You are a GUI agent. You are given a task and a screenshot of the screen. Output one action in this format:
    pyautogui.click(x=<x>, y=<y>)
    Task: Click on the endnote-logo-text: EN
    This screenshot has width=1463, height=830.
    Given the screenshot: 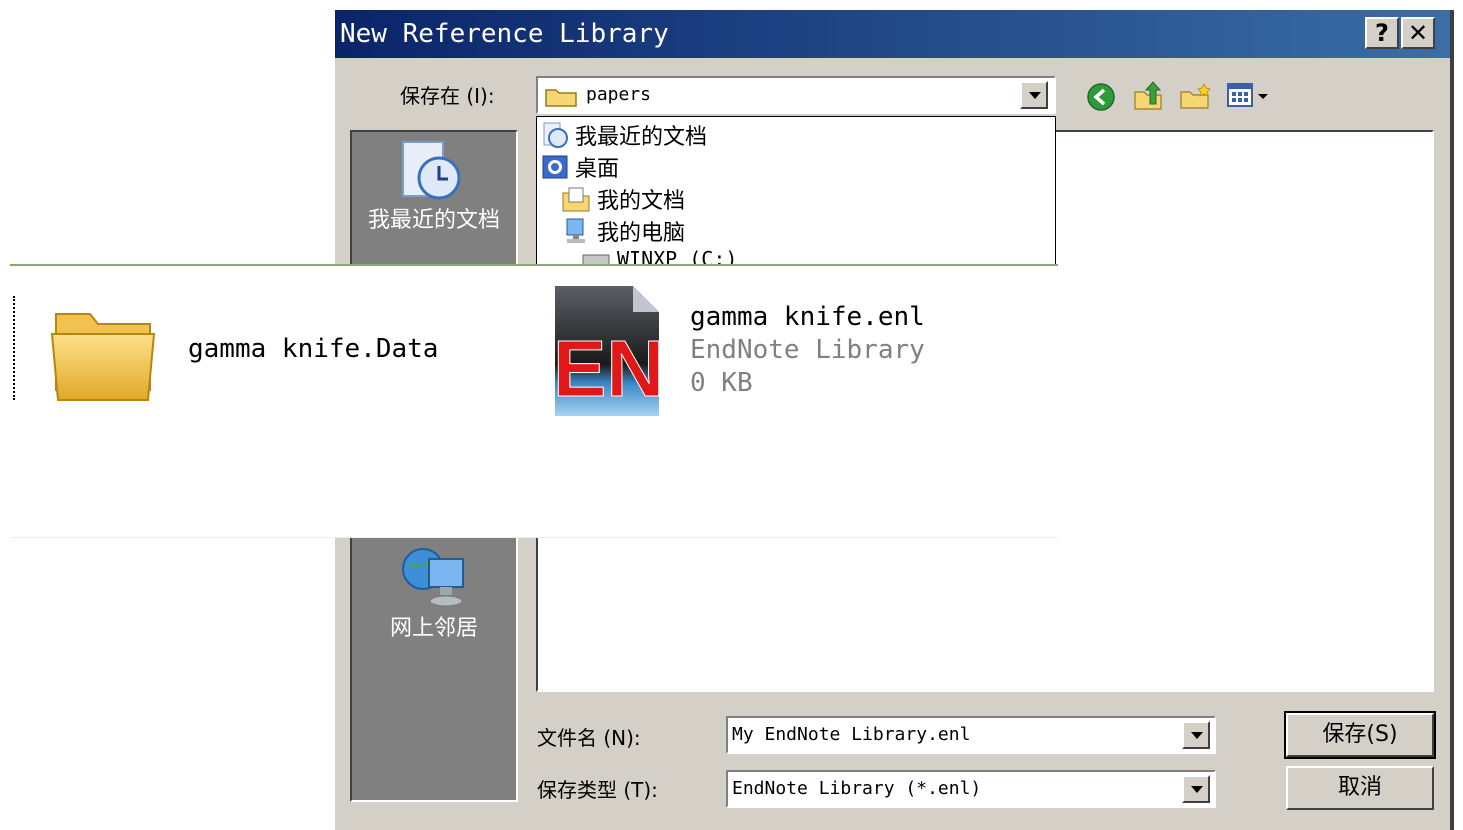 What is the action you would take?
    pyautogui.click(x=608, y=368)
    